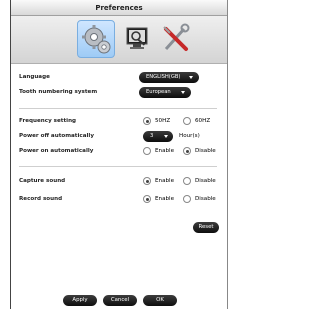 The height and width of the screenshot is (309, 320). Describe the element at coordinates (96, 39) in the screenshot. I see `gear-icon` at that location.